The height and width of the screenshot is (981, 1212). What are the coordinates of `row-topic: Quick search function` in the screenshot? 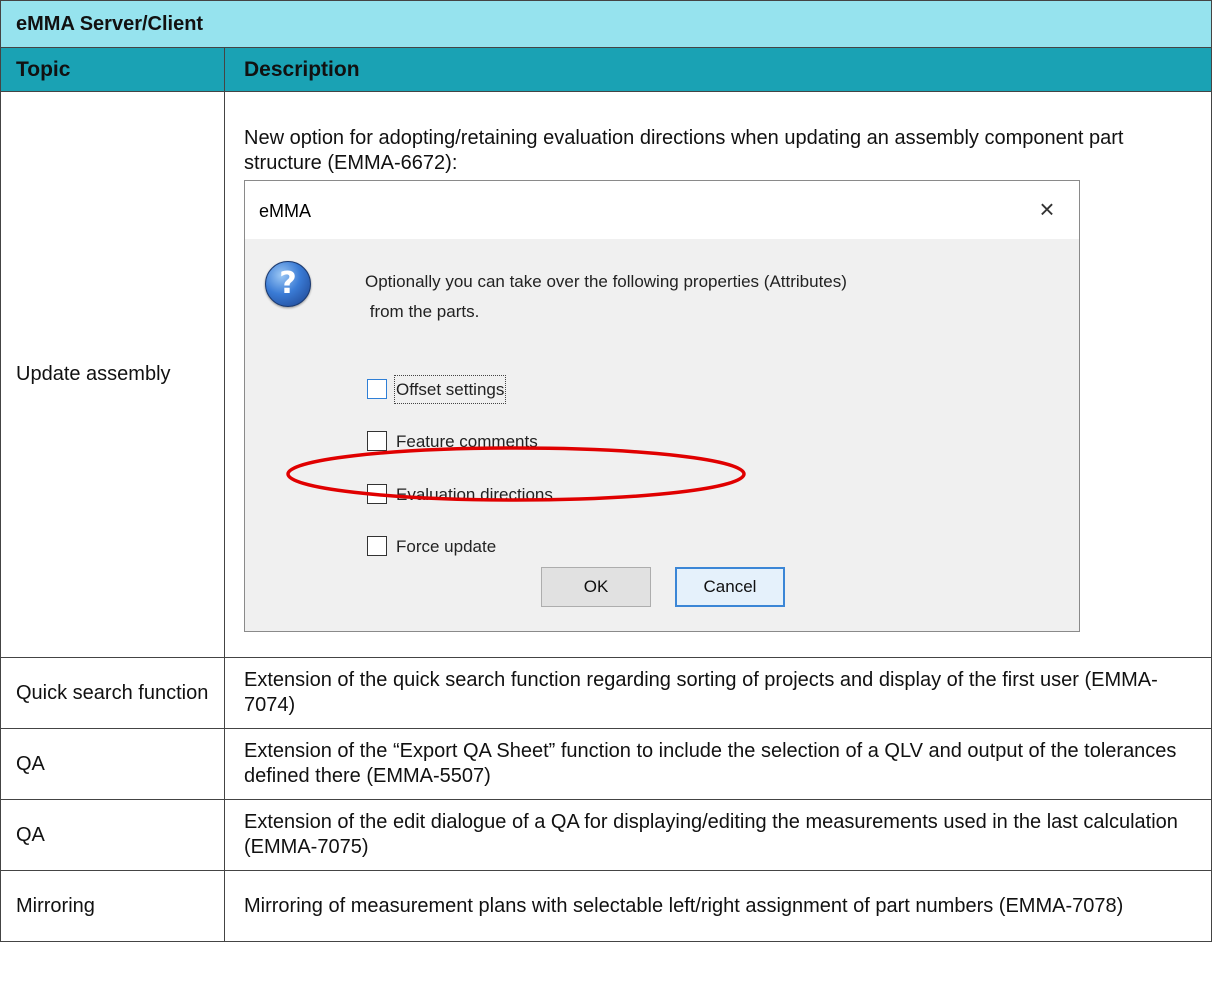 It's located at (112, 693).